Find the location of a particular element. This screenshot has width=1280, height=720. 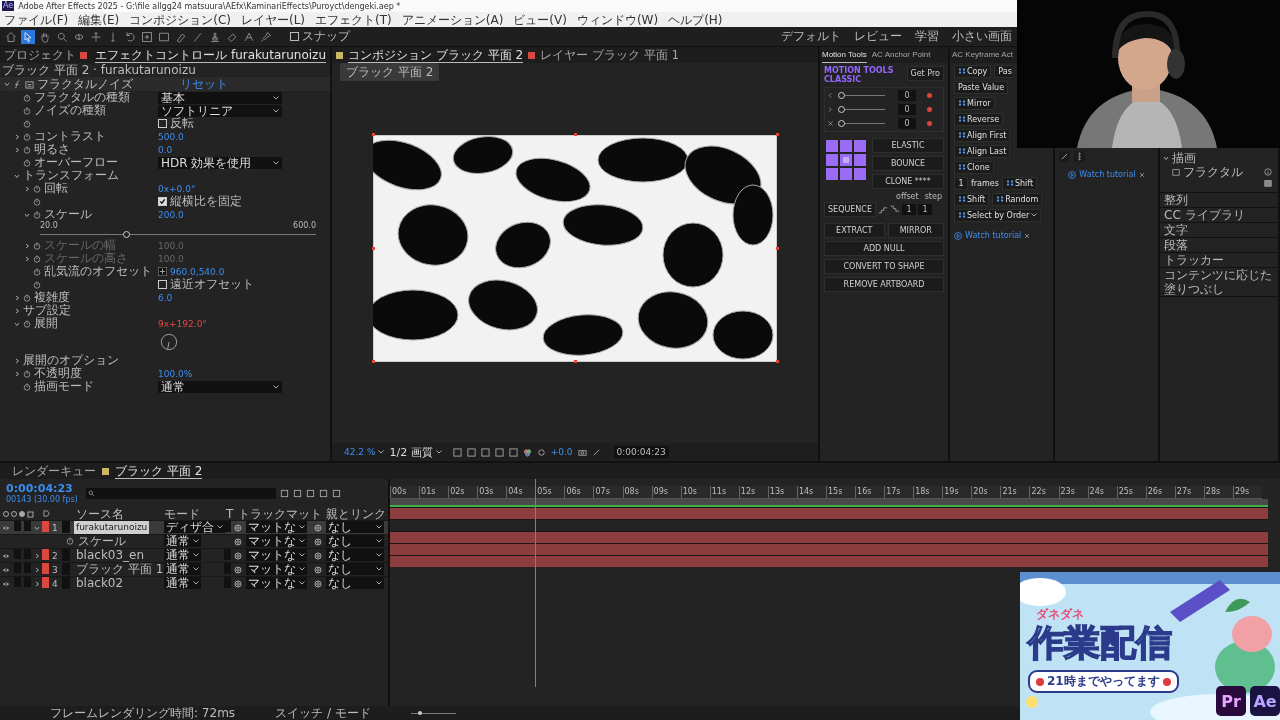

panel-tab: レンダーキュー is located at coordinates (54, 471).